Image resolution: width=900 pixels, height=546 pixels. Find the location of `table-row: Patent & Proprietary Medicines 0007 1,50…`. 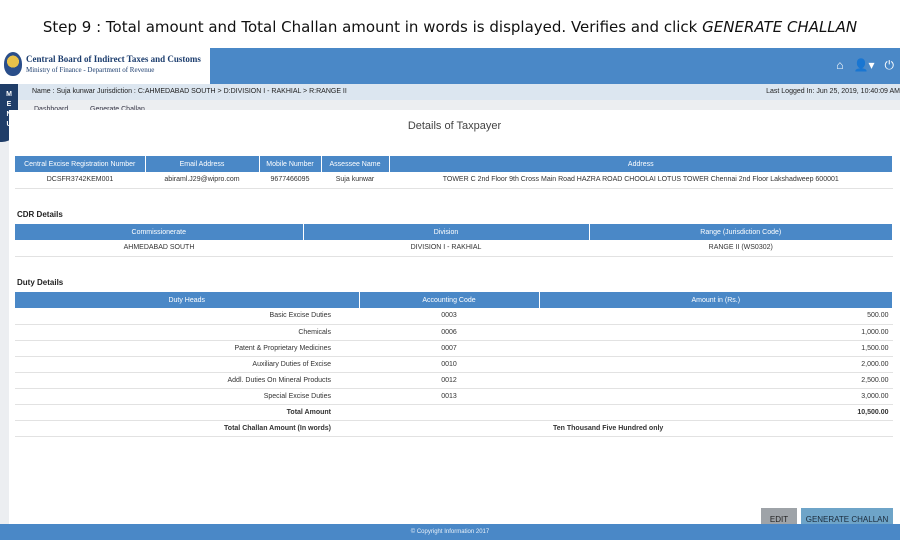

table-row: Patent & Proprietary Medicines 0007 1,50… is located at coordinates (454, 348).